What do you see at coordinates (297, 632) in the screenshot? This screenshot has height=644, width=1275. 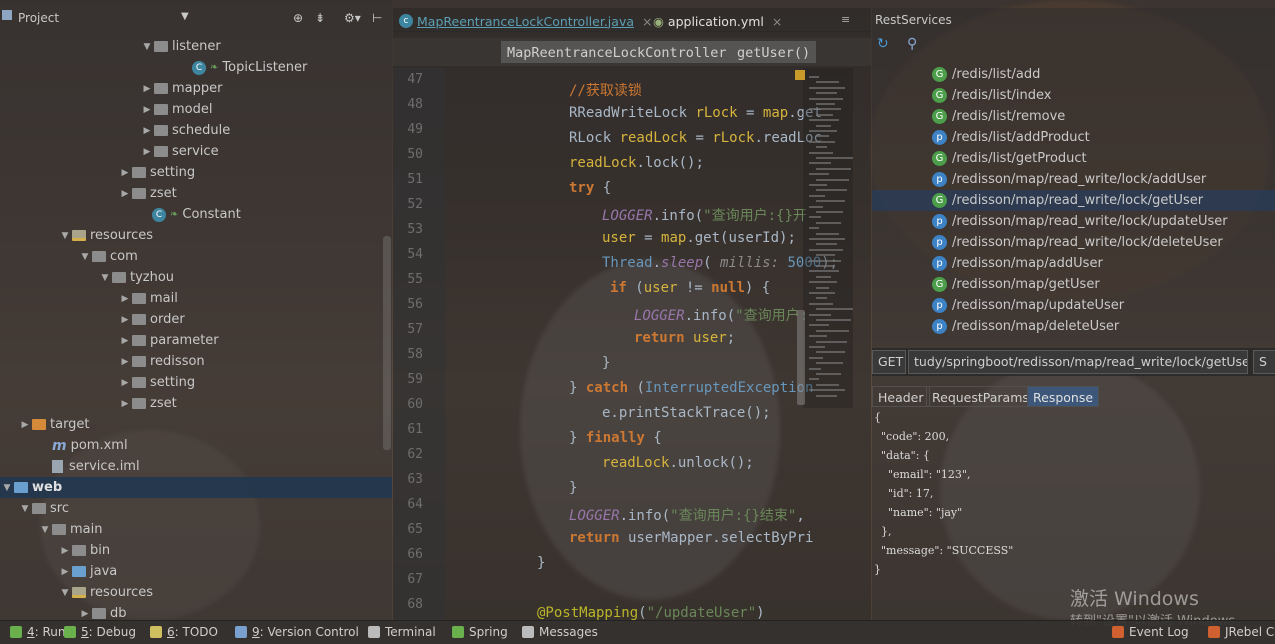 I see `tool-window-version-control: 9: Version Control` at bounding box center [297, 632].